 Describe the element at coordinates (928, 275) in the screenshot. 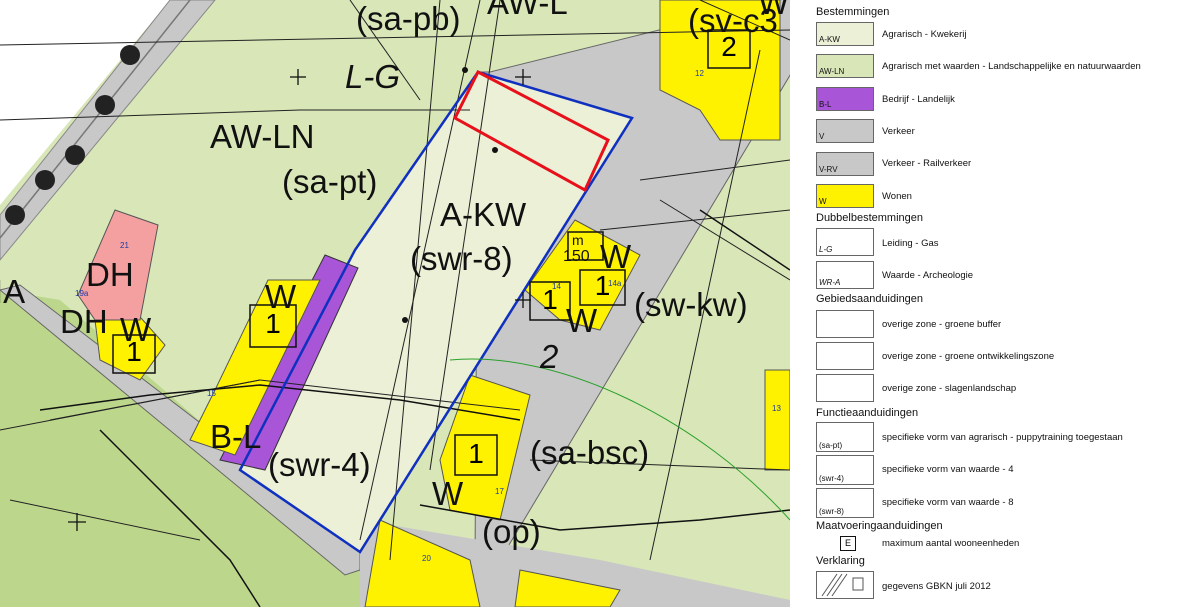

I see `legend-text-wra: Waarde - Archeologie` at that location.